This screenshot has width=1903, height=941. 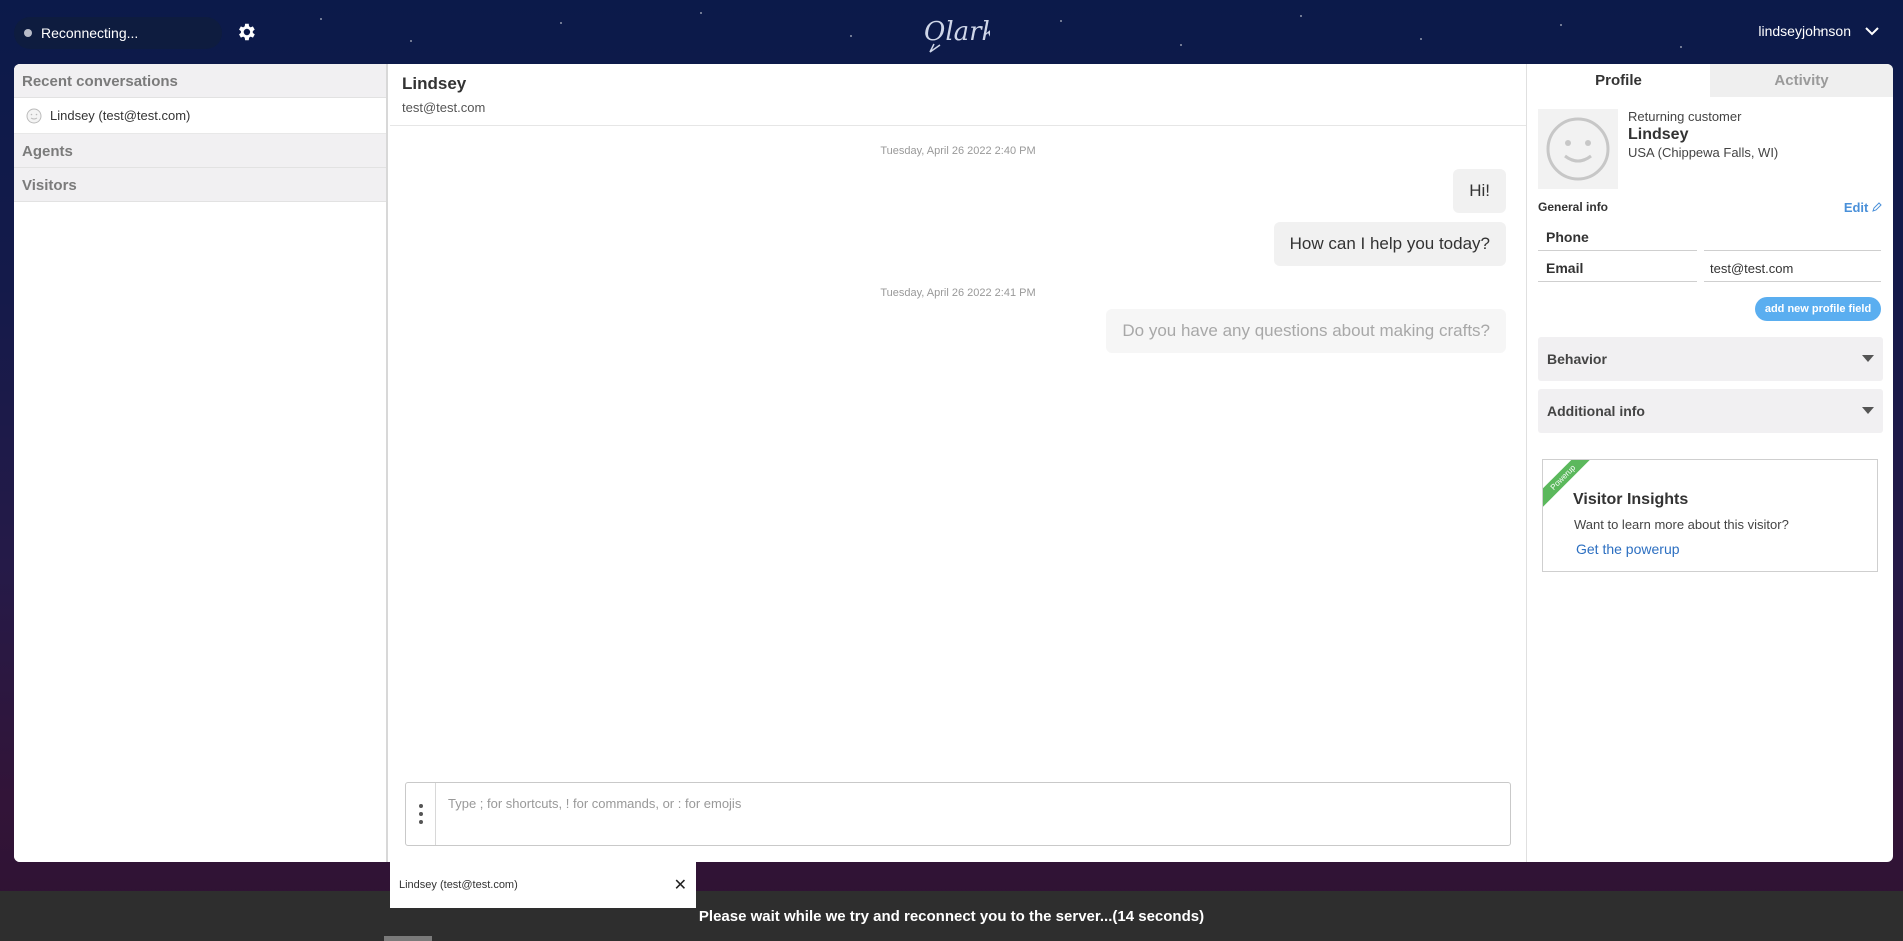 I want to click on message-timestamp: Tuesday, April 26 2022 2:40 PM, so click(x=958, y=151).